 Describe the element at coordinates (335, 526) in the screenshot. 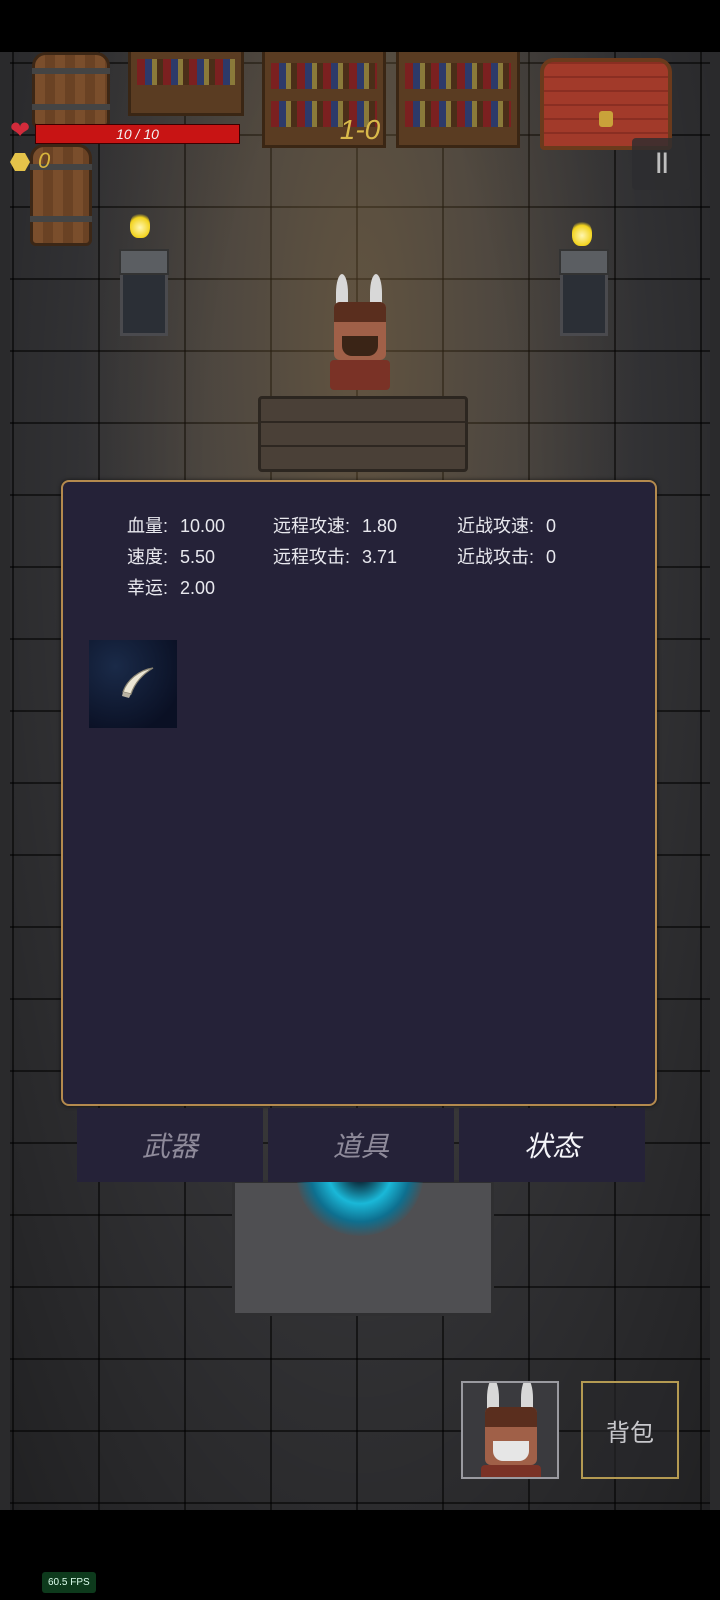

I see `stat-ranged-attack-speed: 远程攻速: 1.80` at that location.